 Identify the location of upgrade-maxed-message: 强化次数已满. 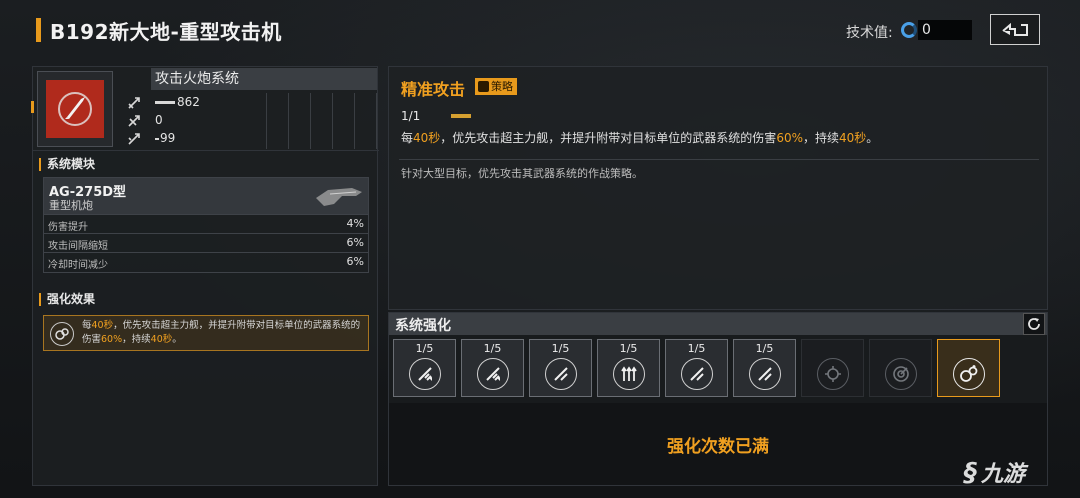
(718, 444).